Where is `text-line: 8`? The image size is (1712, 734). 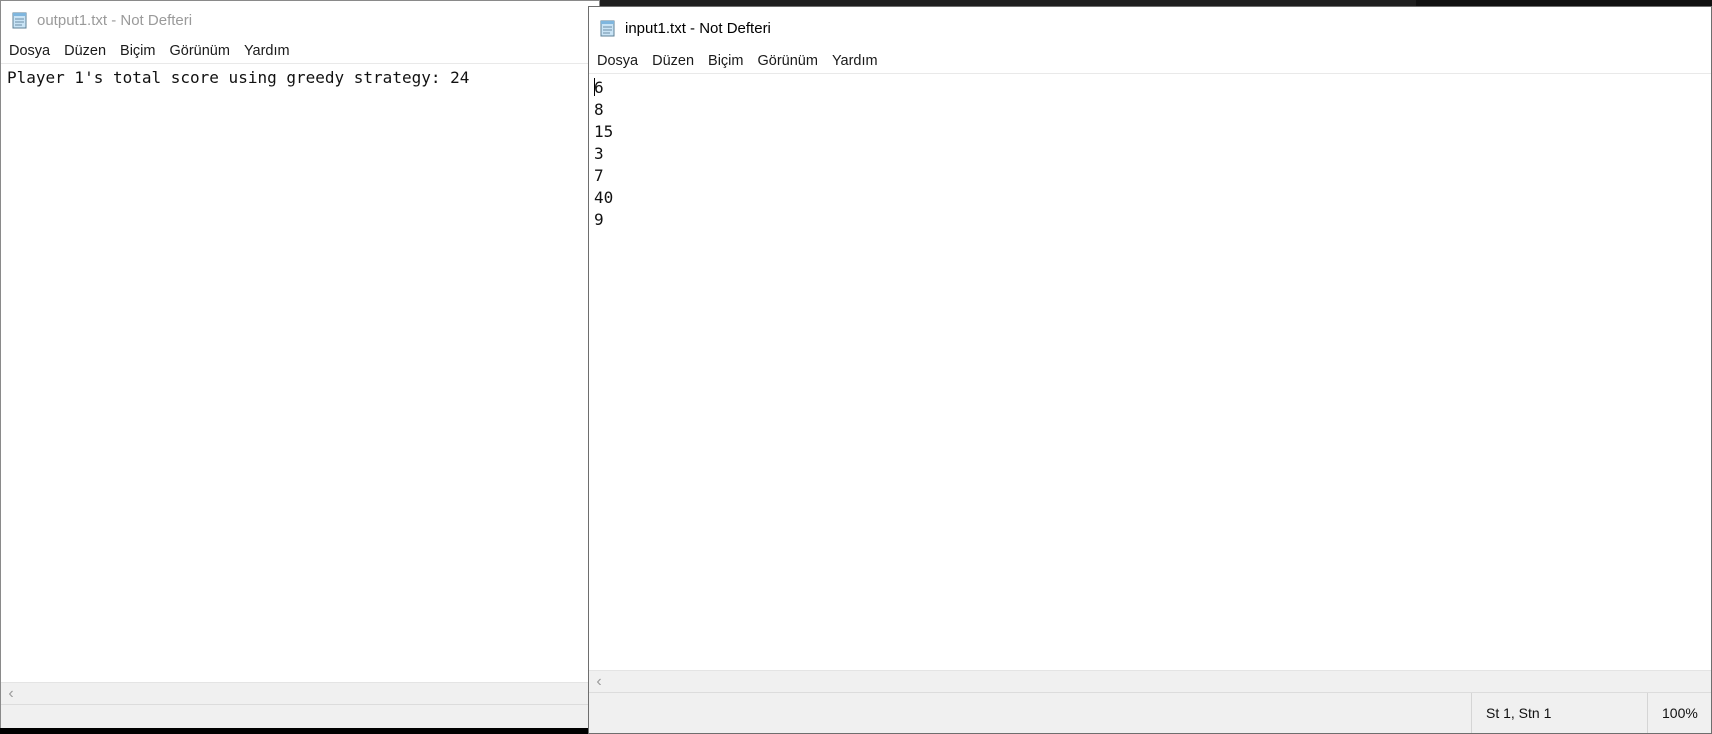 text-line: 8 is located at coordinates (599, 109).